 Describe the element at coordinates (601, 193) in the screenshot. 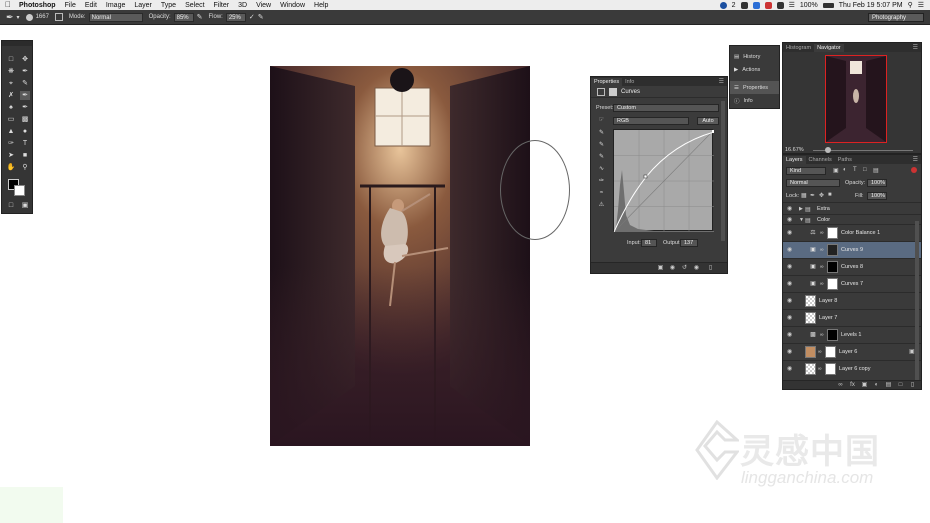

I see `smooth-curve-icon: ≈` at that location.